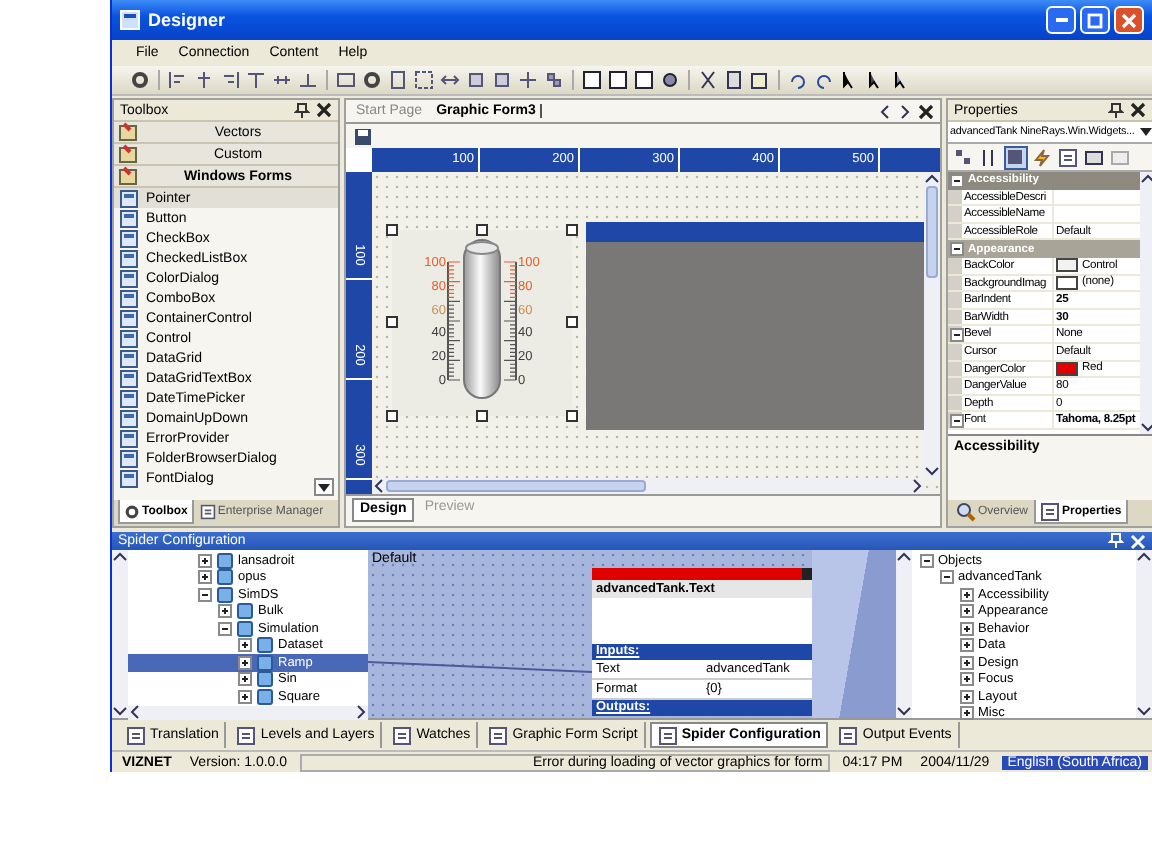 The width and height of the screenshot is (1152, 862). I want to click on close-button, so click(1129, 20).